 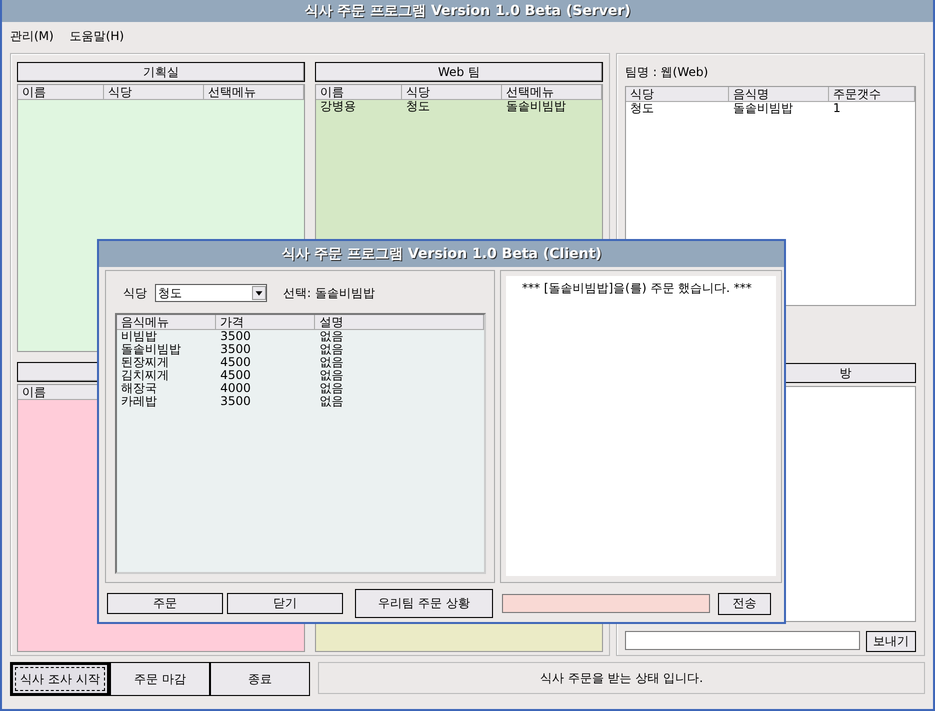 I want to click on table-cell-text: 해장국, so click(x=139, y=388).